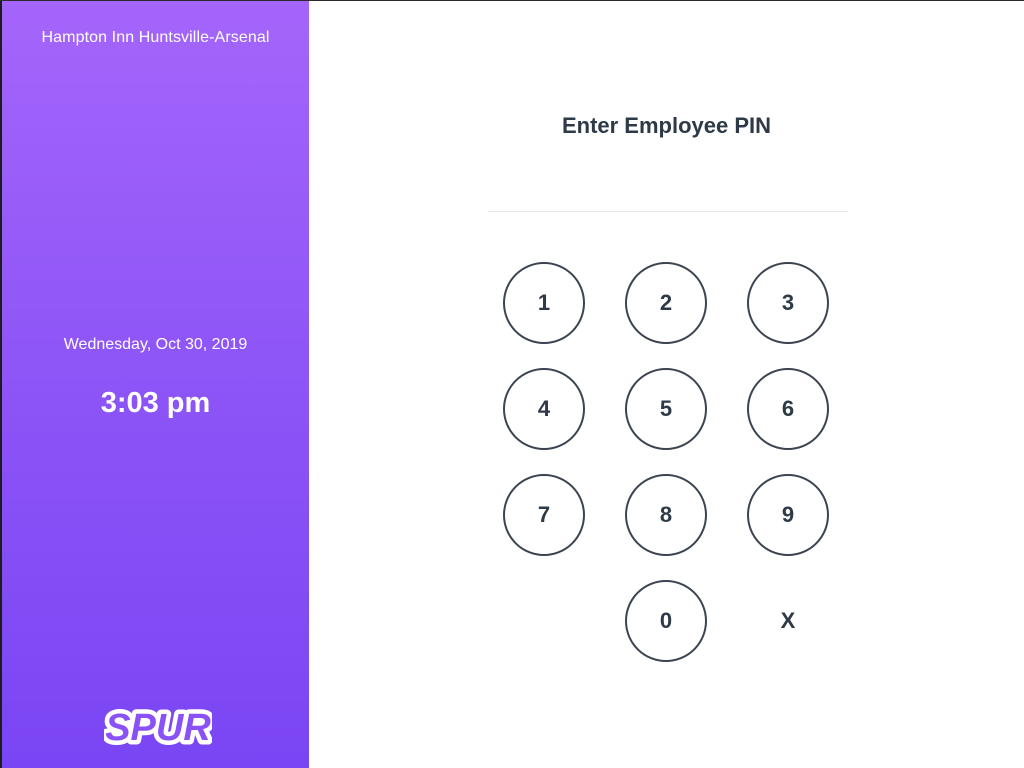 This screenshot has width=1024, height=768. I want to click on keypad-key-4: 4, so click(544, 409).